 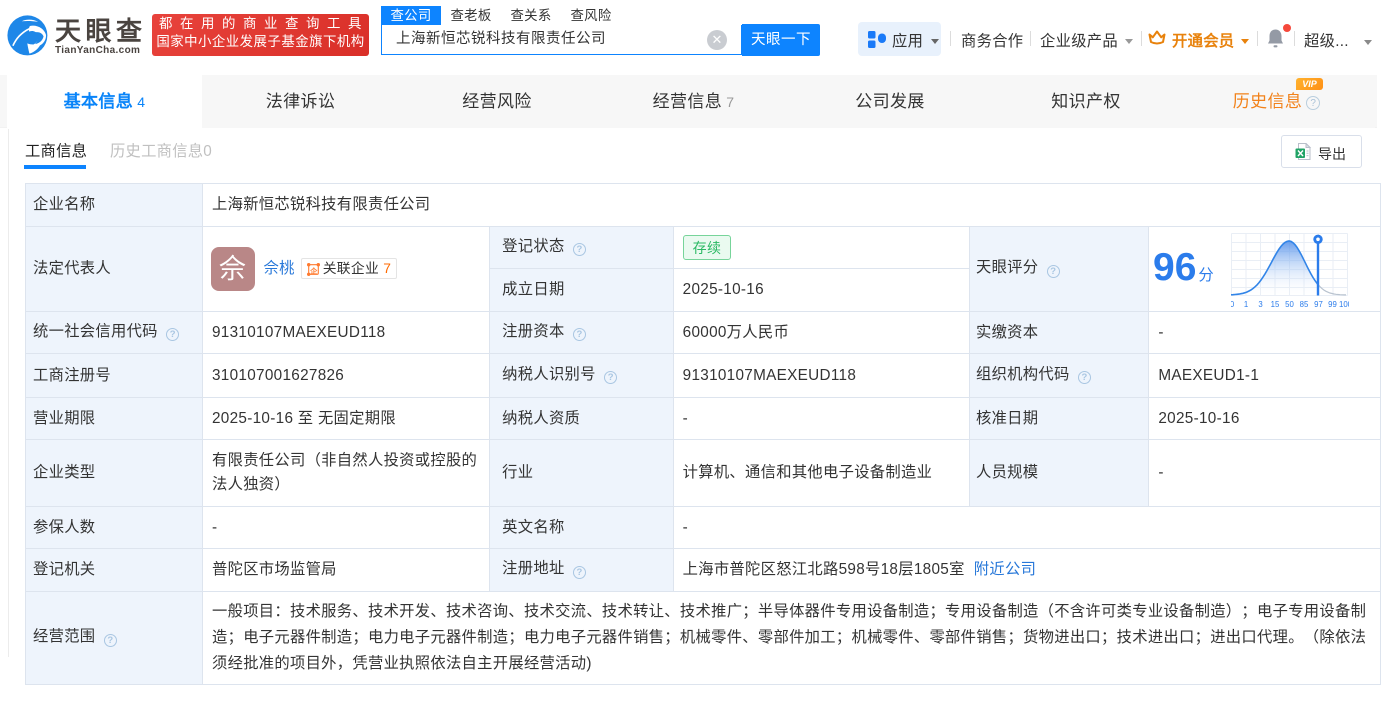 I want to click on svg-text: 50, so click(x=1289, y=304).